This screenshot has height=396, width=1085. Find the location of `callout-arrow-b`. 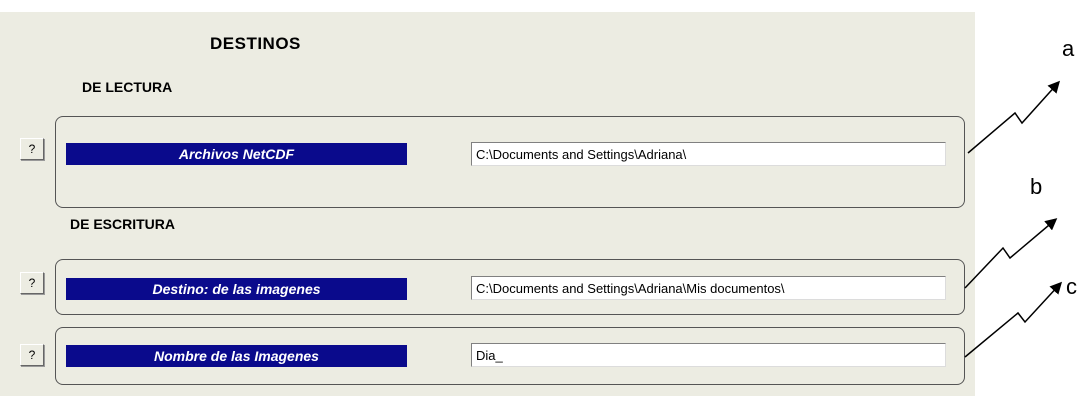

callout-arrow-b is located at coordinates (1011, 253).